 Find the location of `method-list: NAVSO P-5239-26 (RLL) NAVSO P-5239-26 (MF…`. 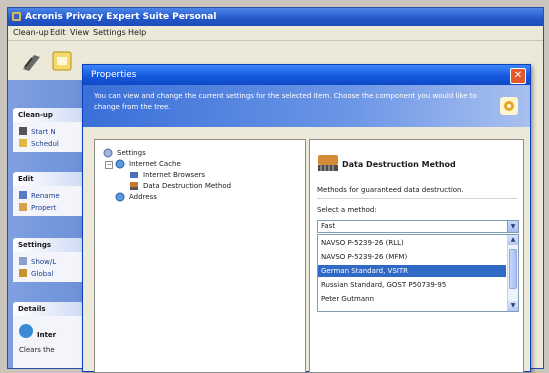

method-list: NAVSO P-5239-26 (RLL) NAVSO P-5239-26 (MF… is located at coordinates (418, 273).